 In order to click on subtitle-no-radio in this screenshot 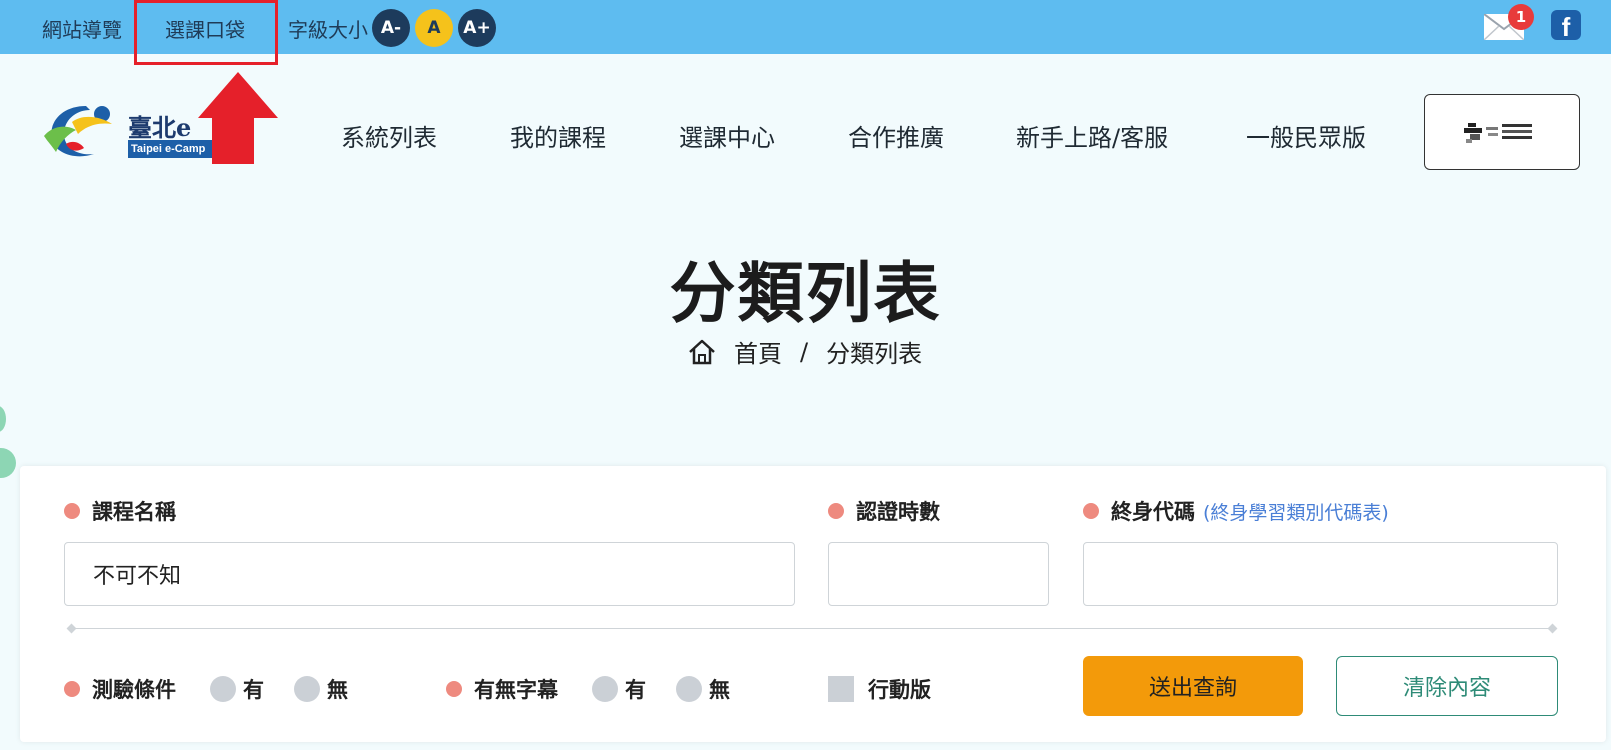, I will do `click(689, 689)`.